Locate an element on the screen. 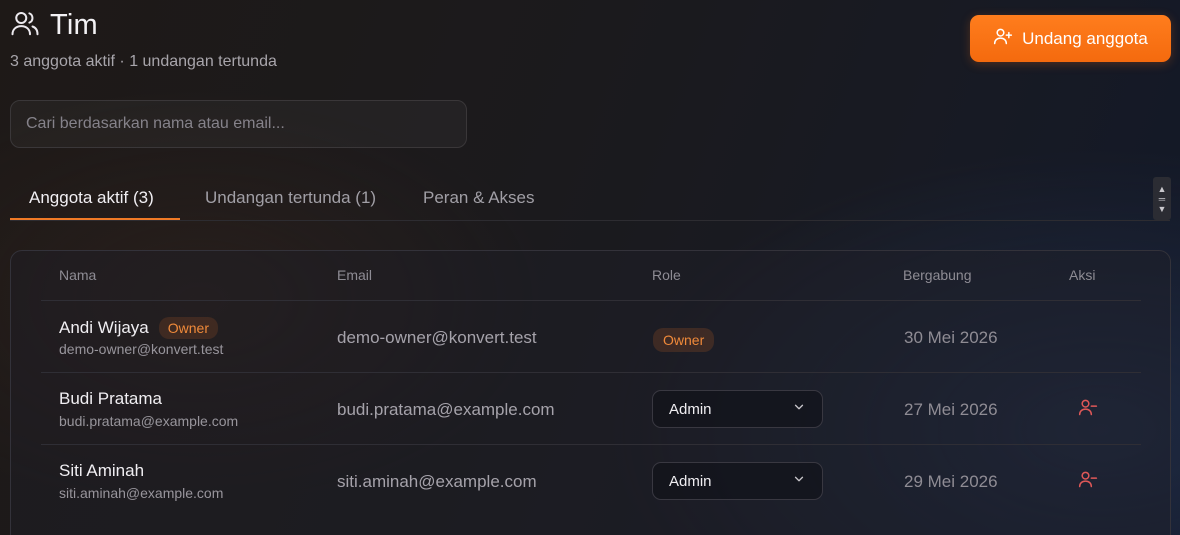 This screenshot has height=535, width=1180. owner-badge: Owner is located at coordinates (188, 328).